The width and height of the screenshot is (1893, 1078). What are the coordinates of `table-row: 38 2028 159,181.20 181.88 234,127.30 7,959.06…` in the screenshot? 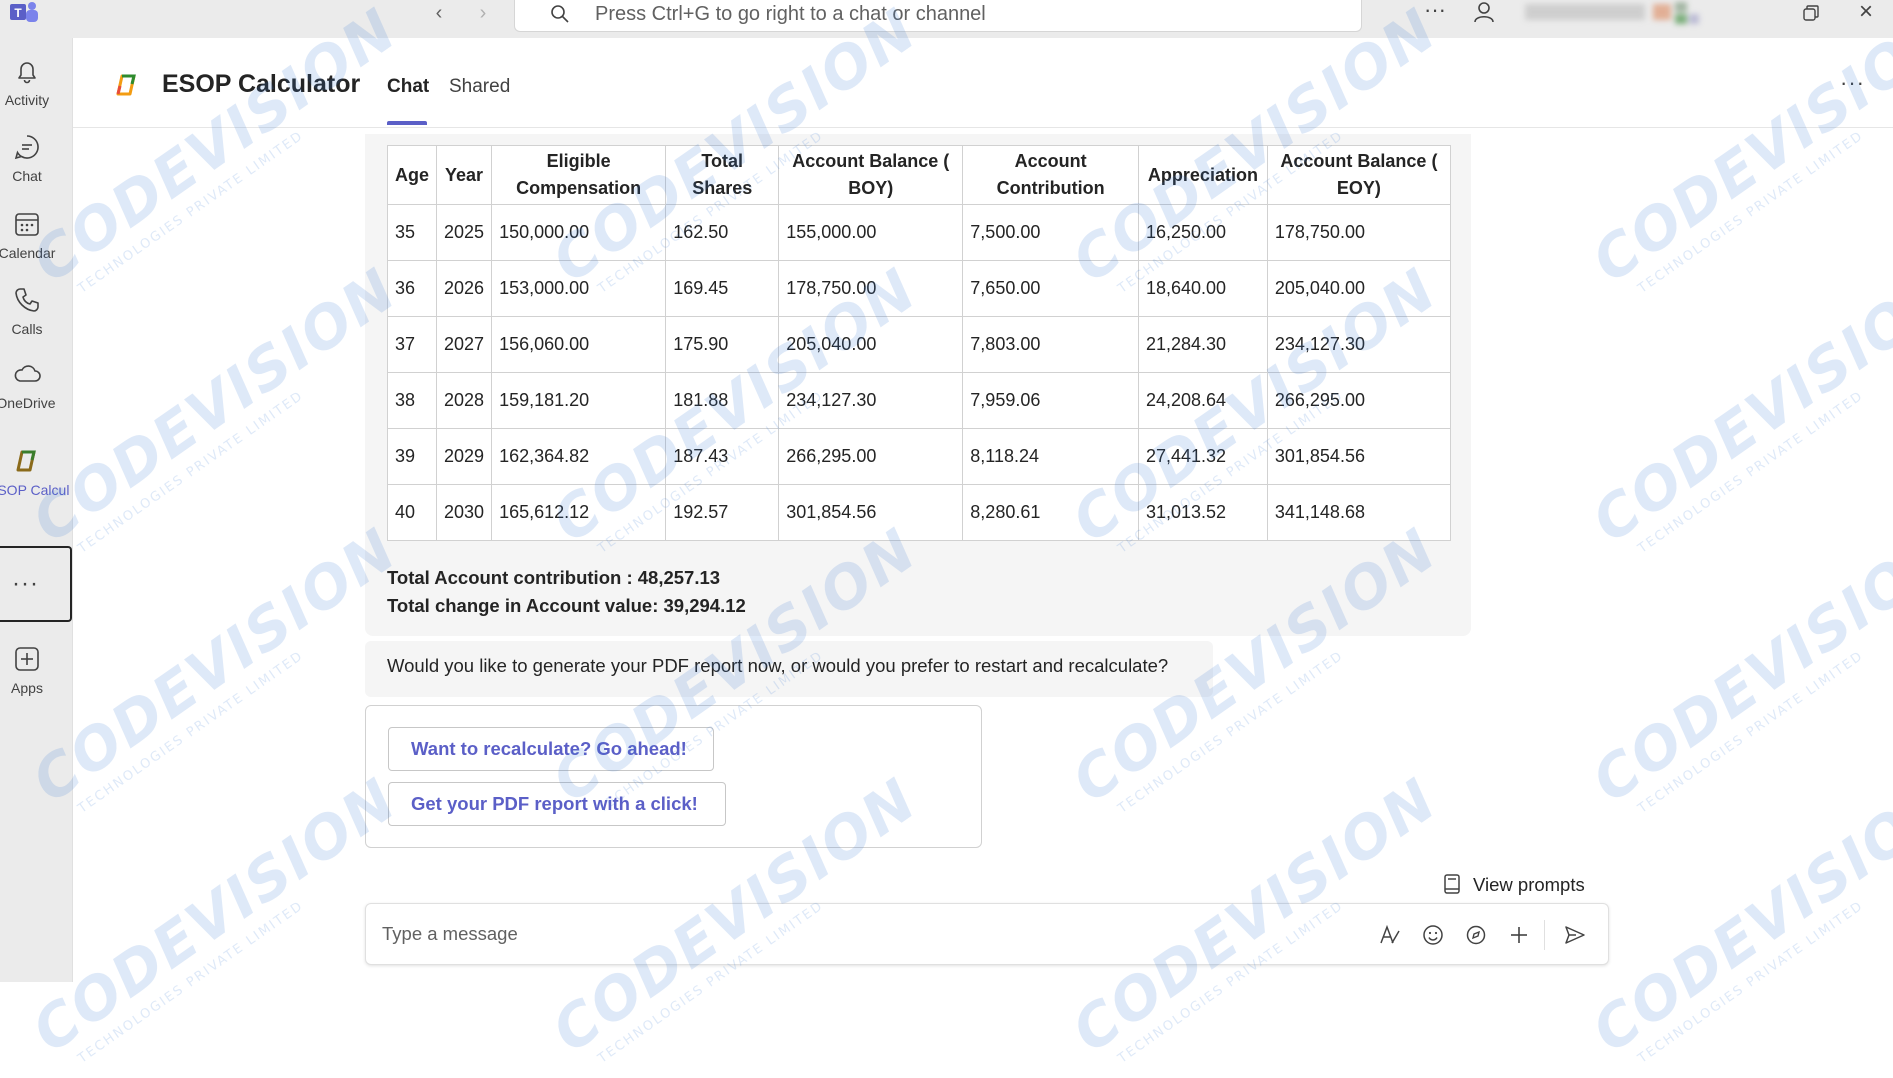 It's located at (919, 400).